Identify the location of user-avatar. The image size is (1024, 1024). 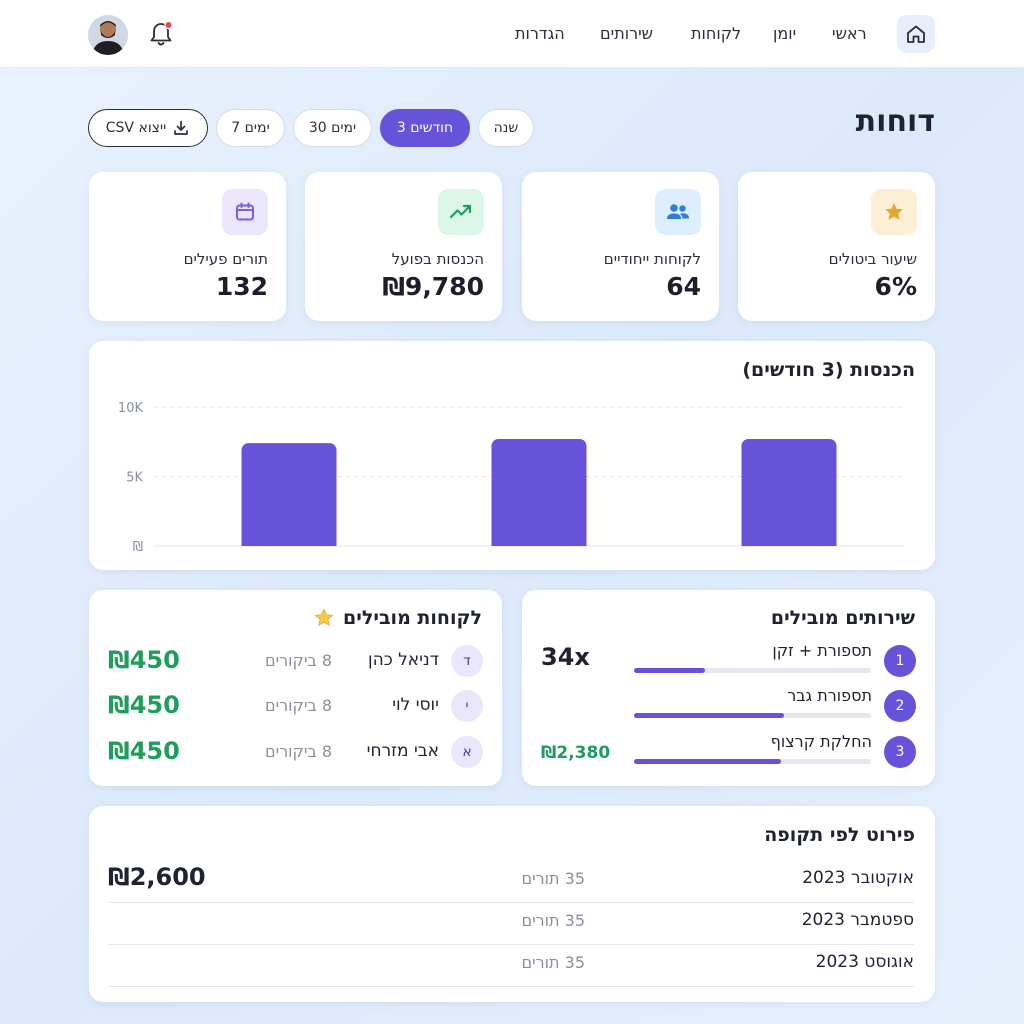
(108, 35).